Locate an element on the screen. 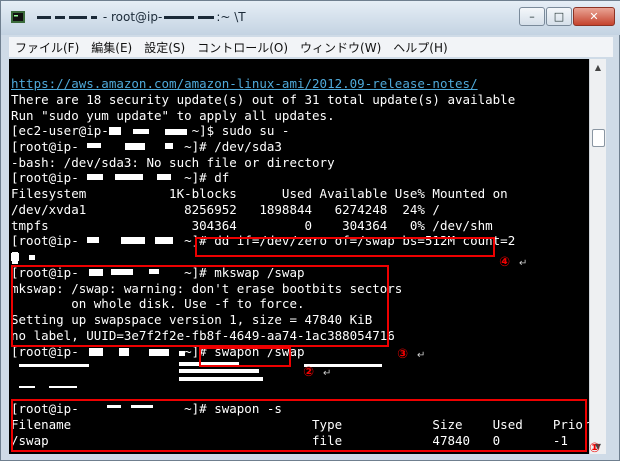 The width and height of the screenshot is (620, 461). terminal-line: [root@ip- ~]# /dev/sda3 is located at coordinates (146, 146).